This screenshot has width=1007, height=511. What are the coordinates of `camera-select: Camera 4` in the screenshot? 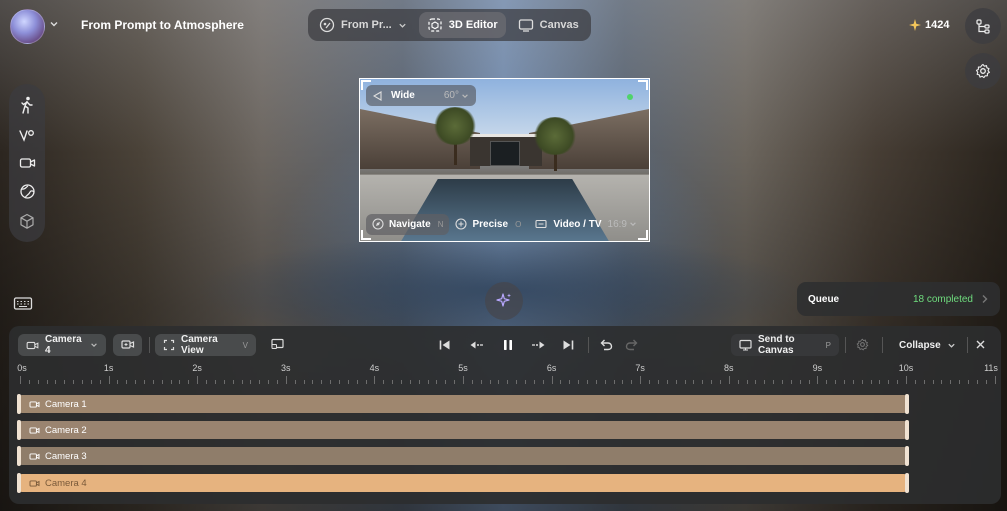 It's located at (62, 345).